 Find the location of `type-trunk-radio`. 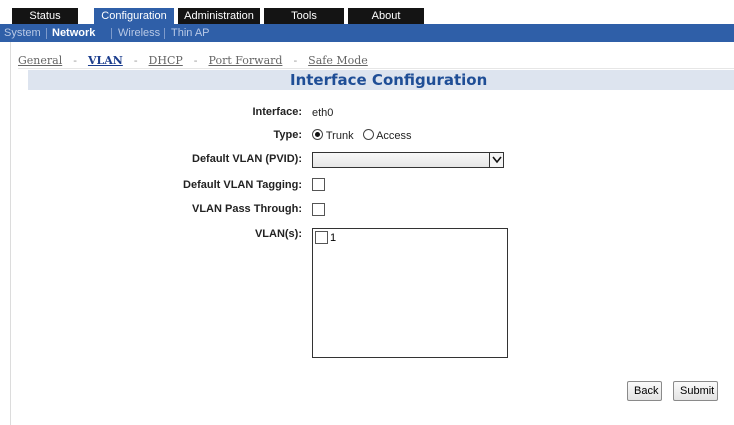

type-trunk-radio is located at coordinates (317, 134).